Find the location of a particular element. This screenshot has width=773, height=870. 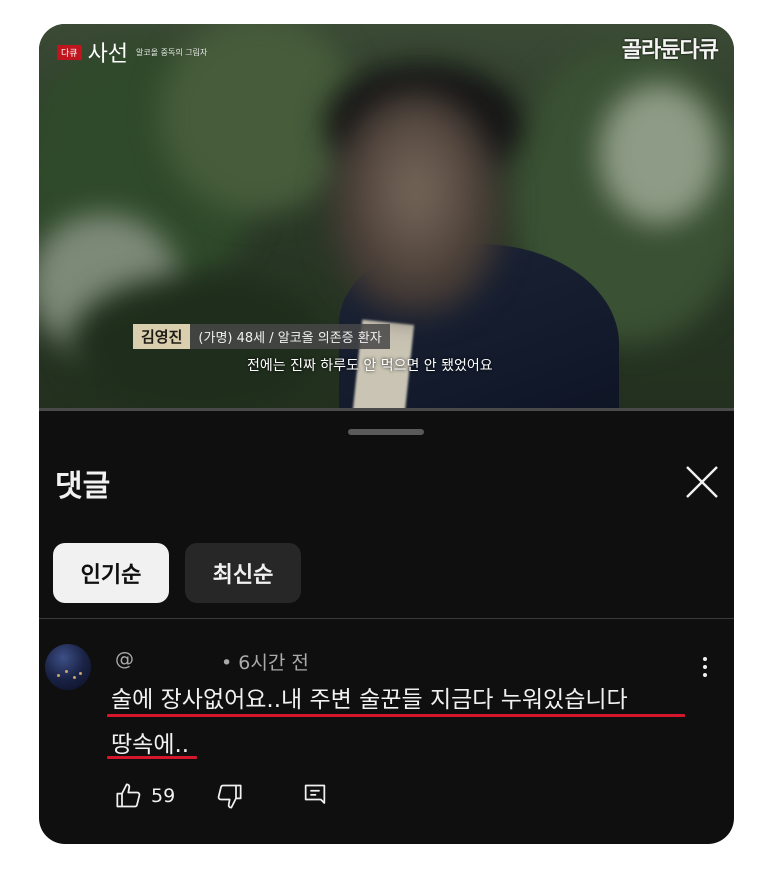

drag-handle is located at coordinates (386, 432).